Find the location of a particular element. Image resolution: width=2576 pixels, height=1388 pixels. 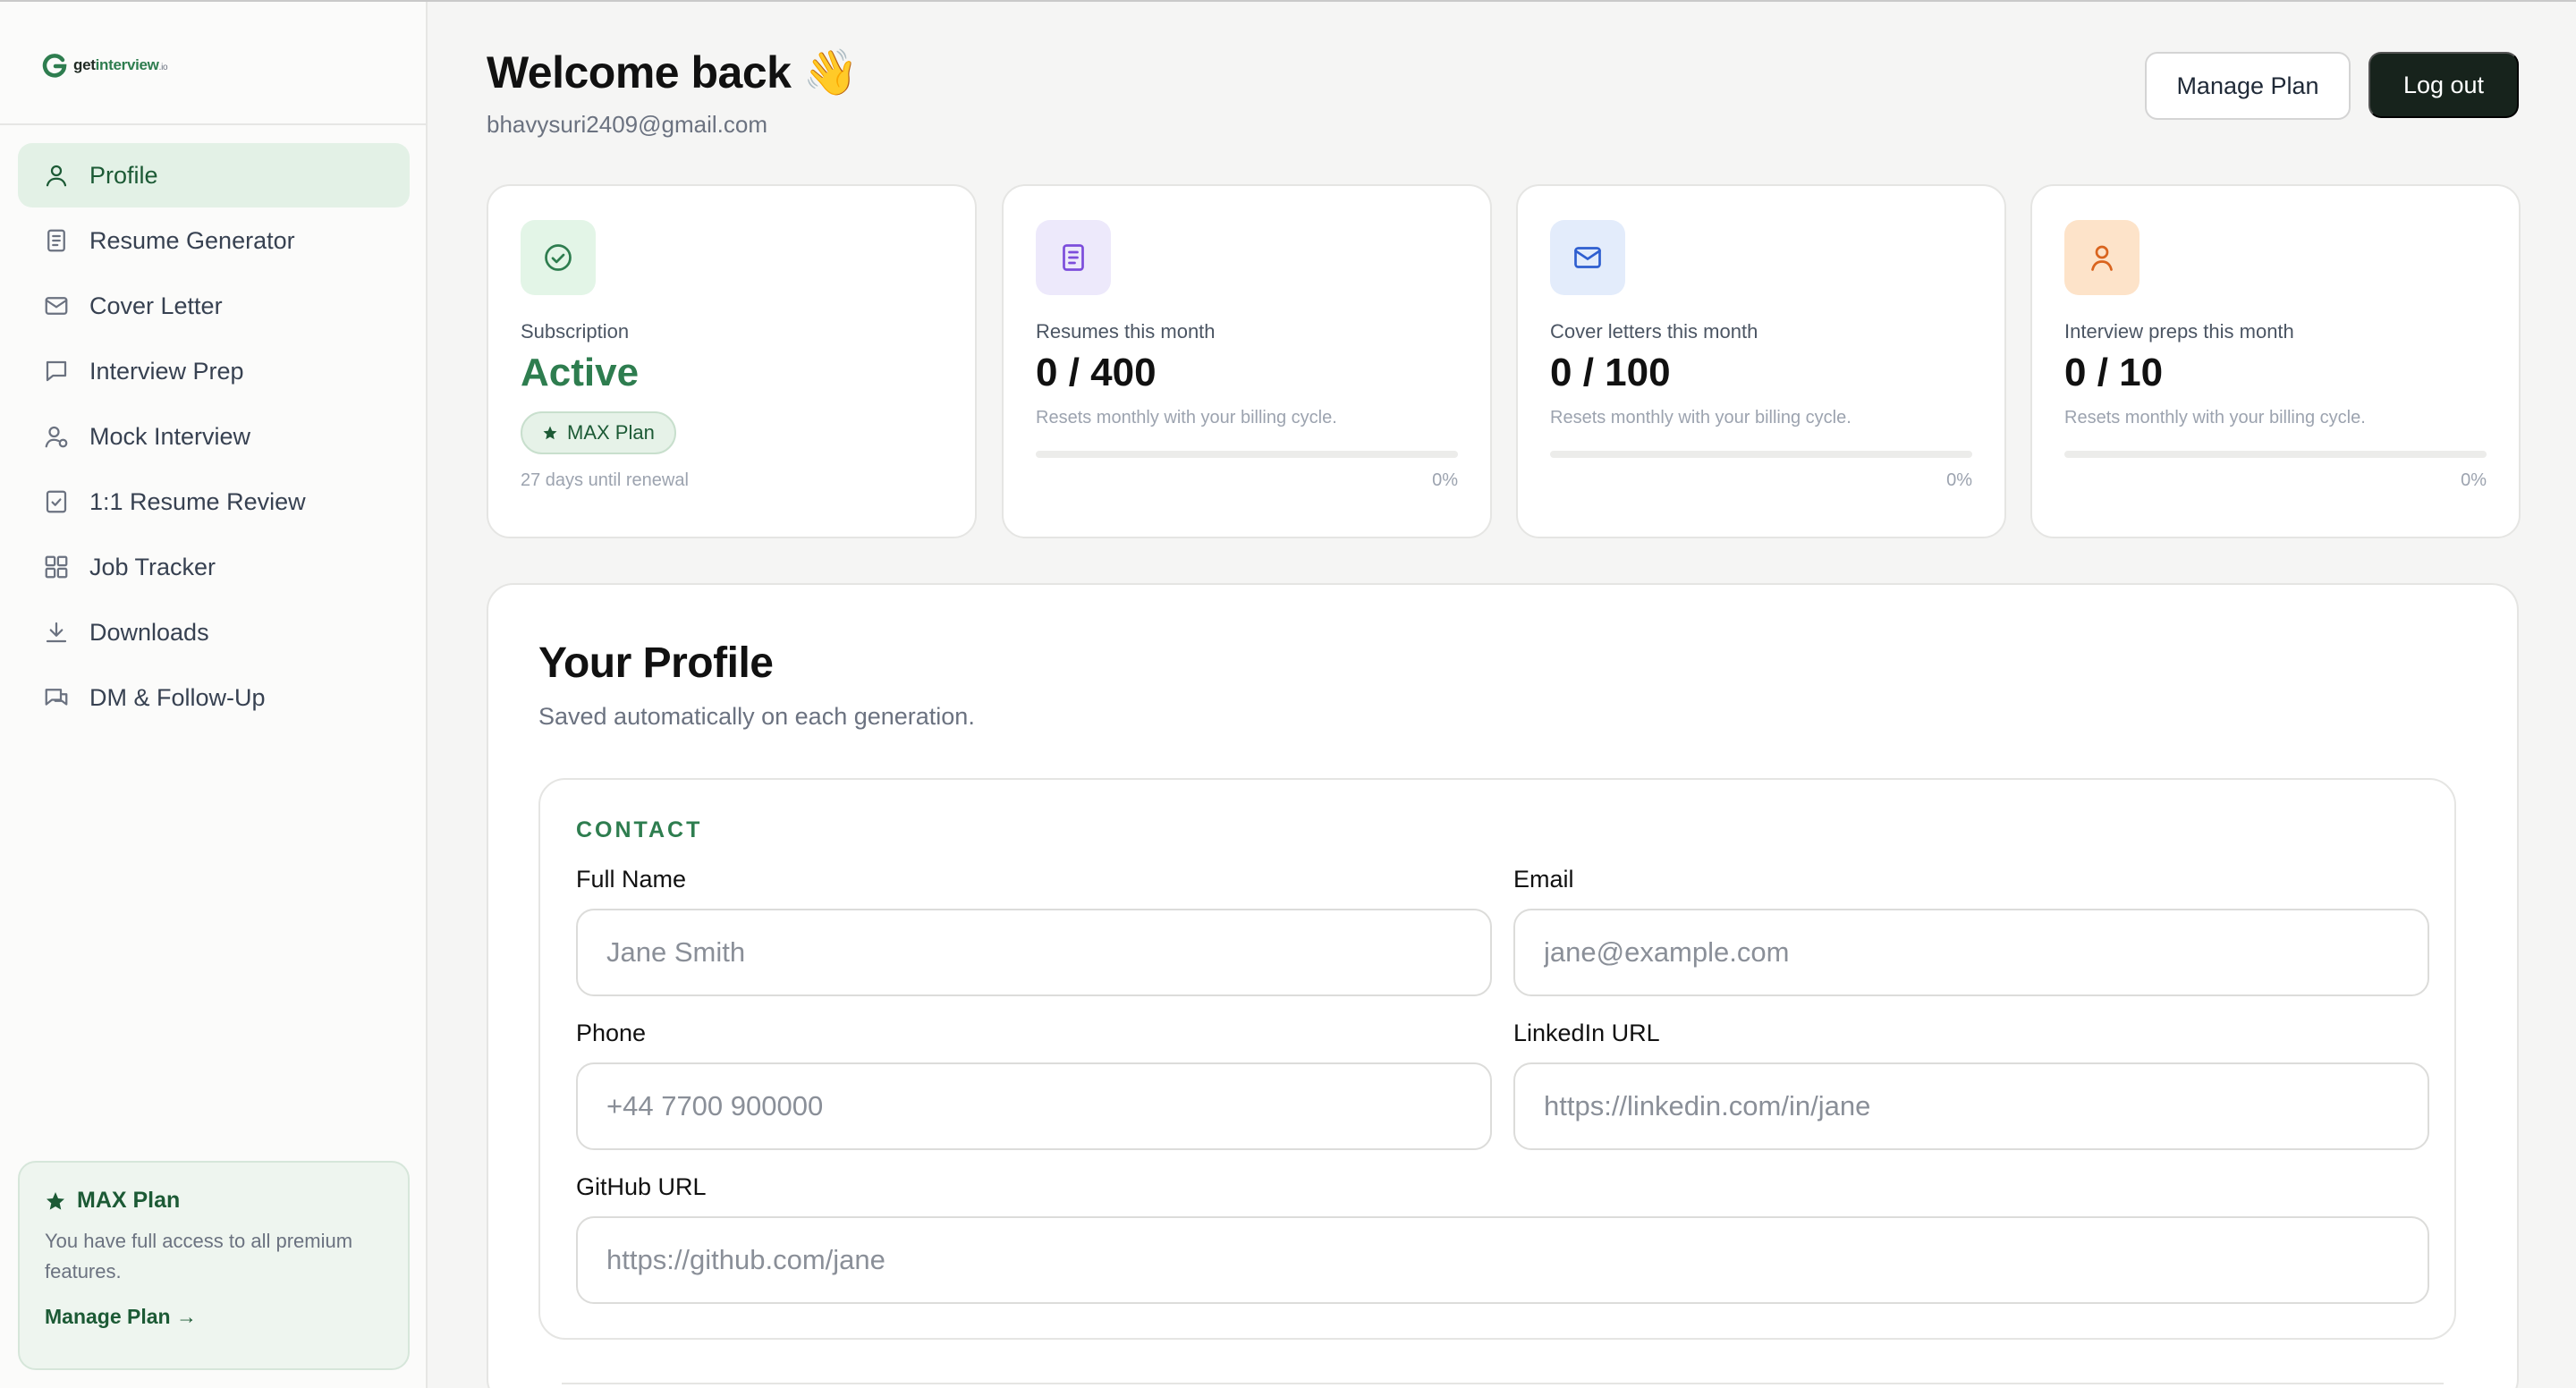

resumes-icon-box is located at coordinates (1073, 257).